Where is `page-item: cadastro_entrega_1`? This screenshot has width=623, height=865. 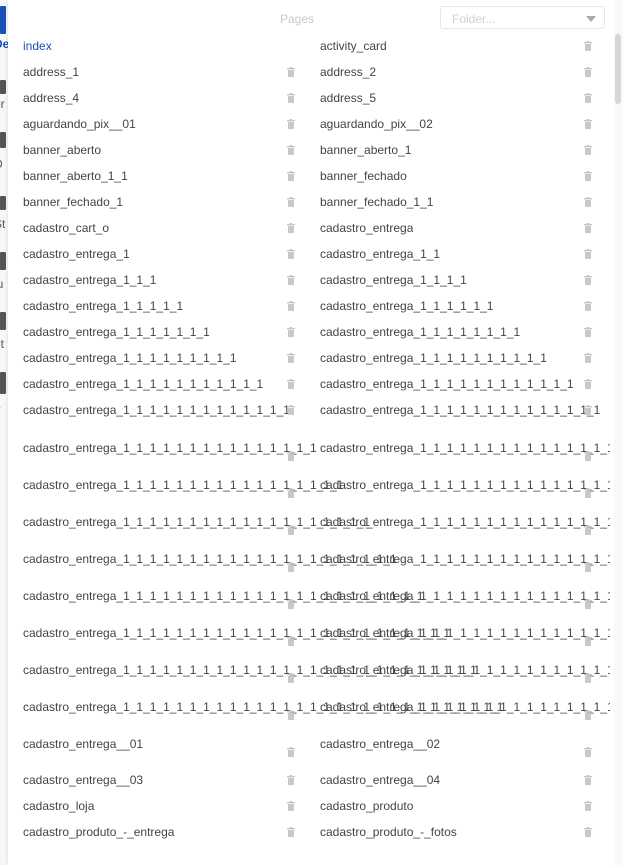 page-item: cadastro_entrega_1 is located at coordinates (171, 254).